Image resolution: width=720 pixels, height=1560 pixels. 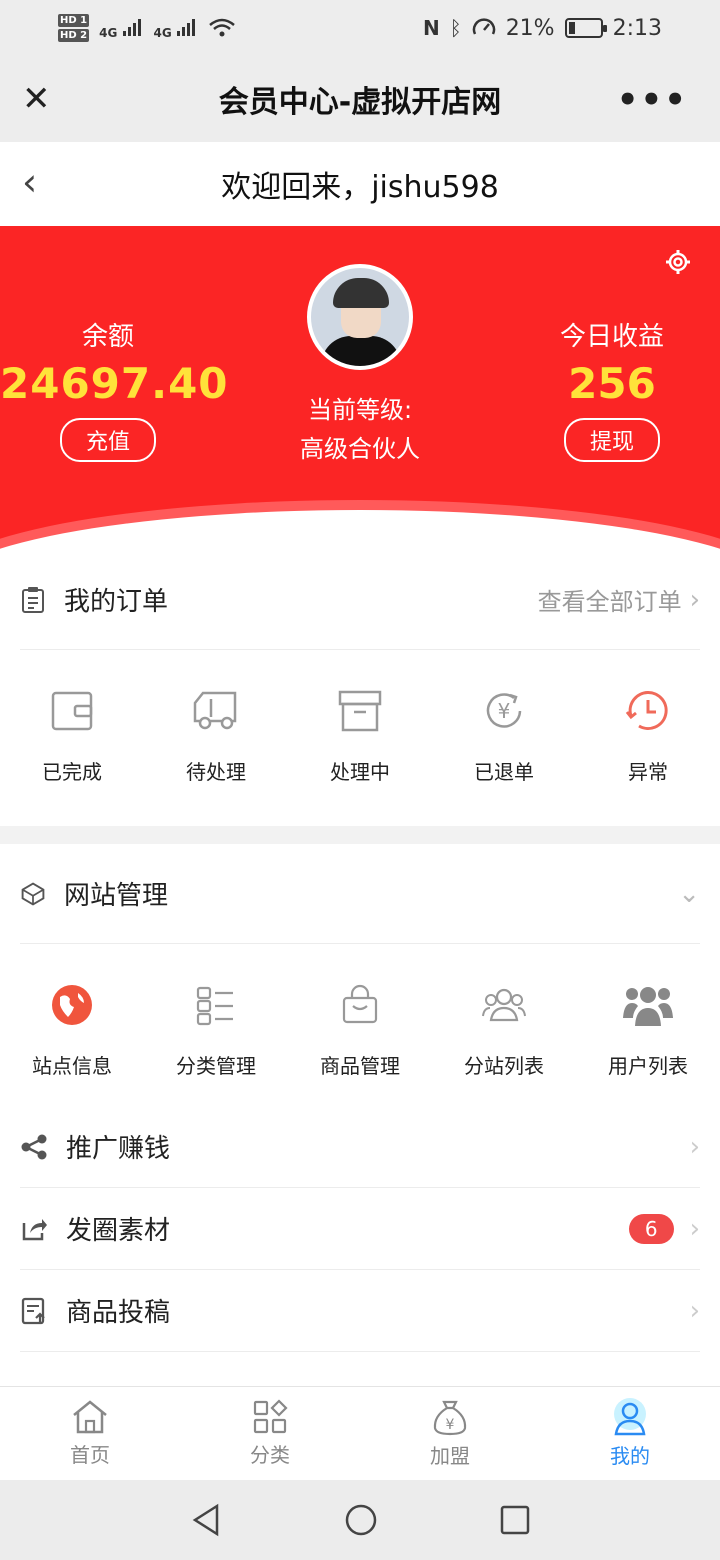 I want to click on hd1-badge: HD 1, so click(x=74, y=20).